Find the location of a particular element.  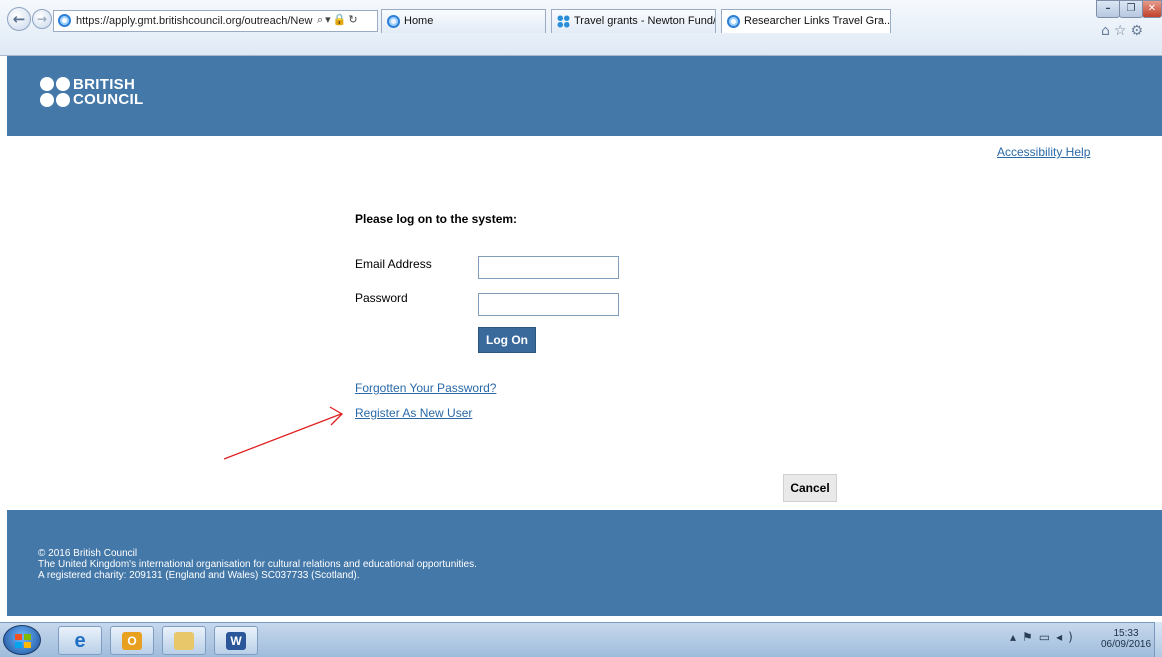

system-clock: 15:33 06/09/2016 is located at coordinates (1126, 639).